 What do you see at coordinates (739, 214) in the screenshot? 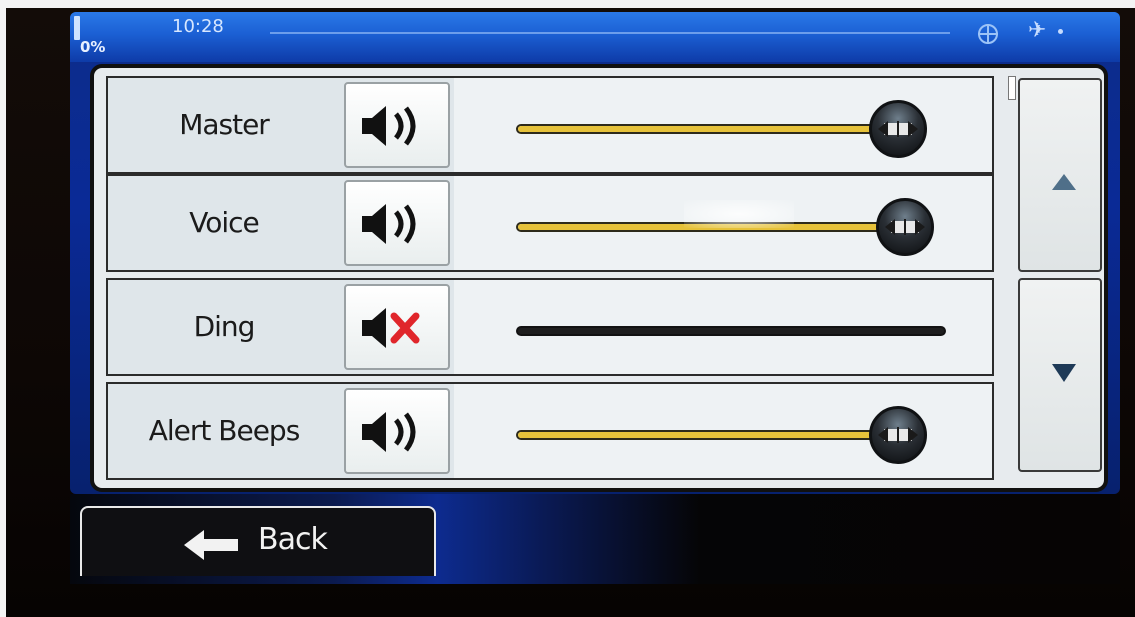
I see `screen-glare` at bounding box center [739, 214].